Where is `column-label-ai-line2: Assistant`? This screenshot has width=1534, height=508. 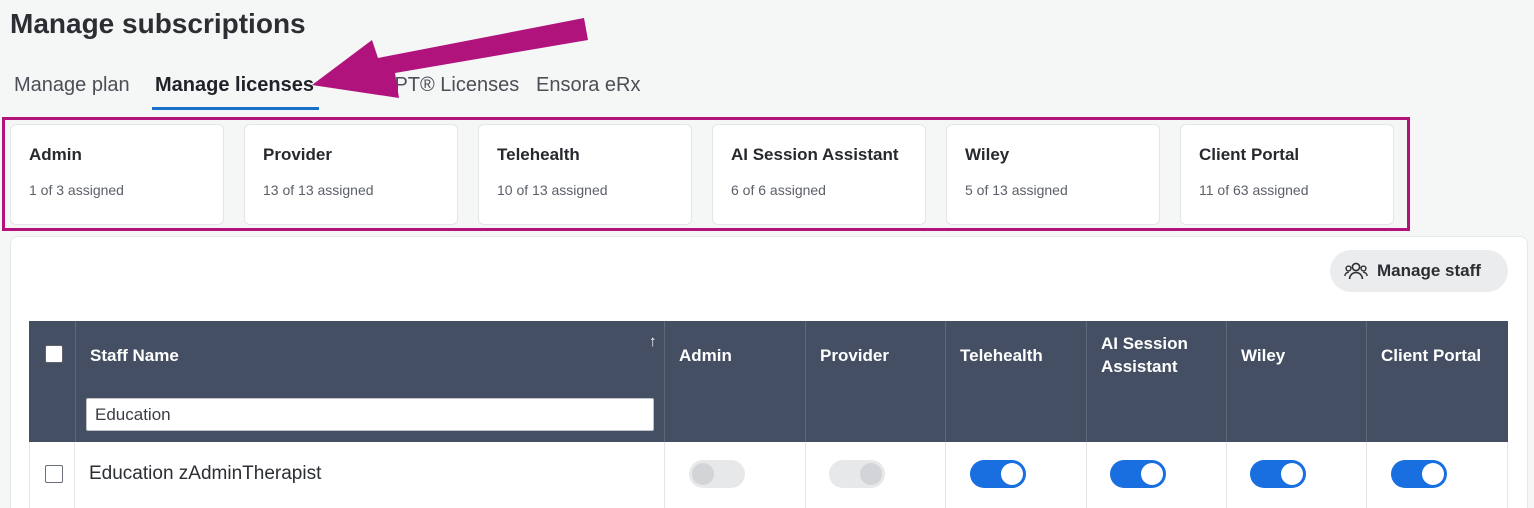 column-label-ai-line2: Assistant is located at coordinates (1139, 366).